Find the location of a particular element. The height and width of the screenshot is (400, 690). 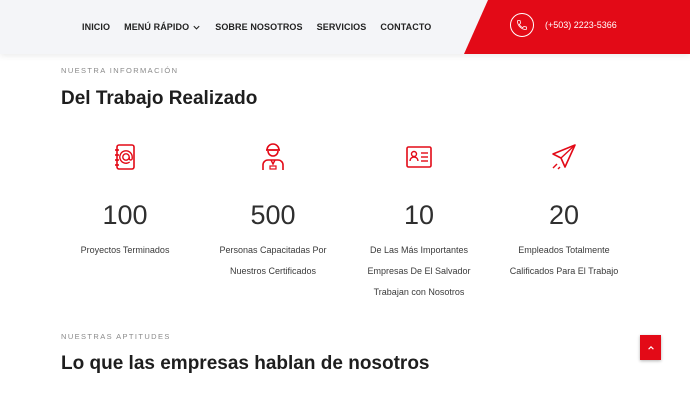

stat-value: 20 is located at coordinates (564, 215).